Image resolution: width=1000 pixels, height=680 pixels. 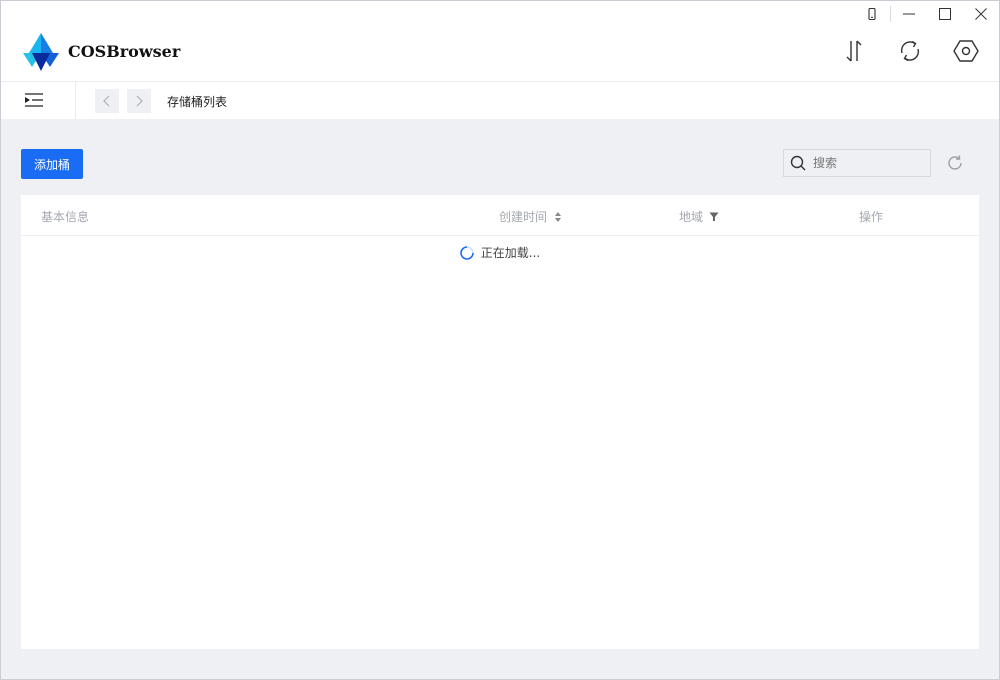 I want to click on column-header-region-label: 地域, so click(x=691, y=217).